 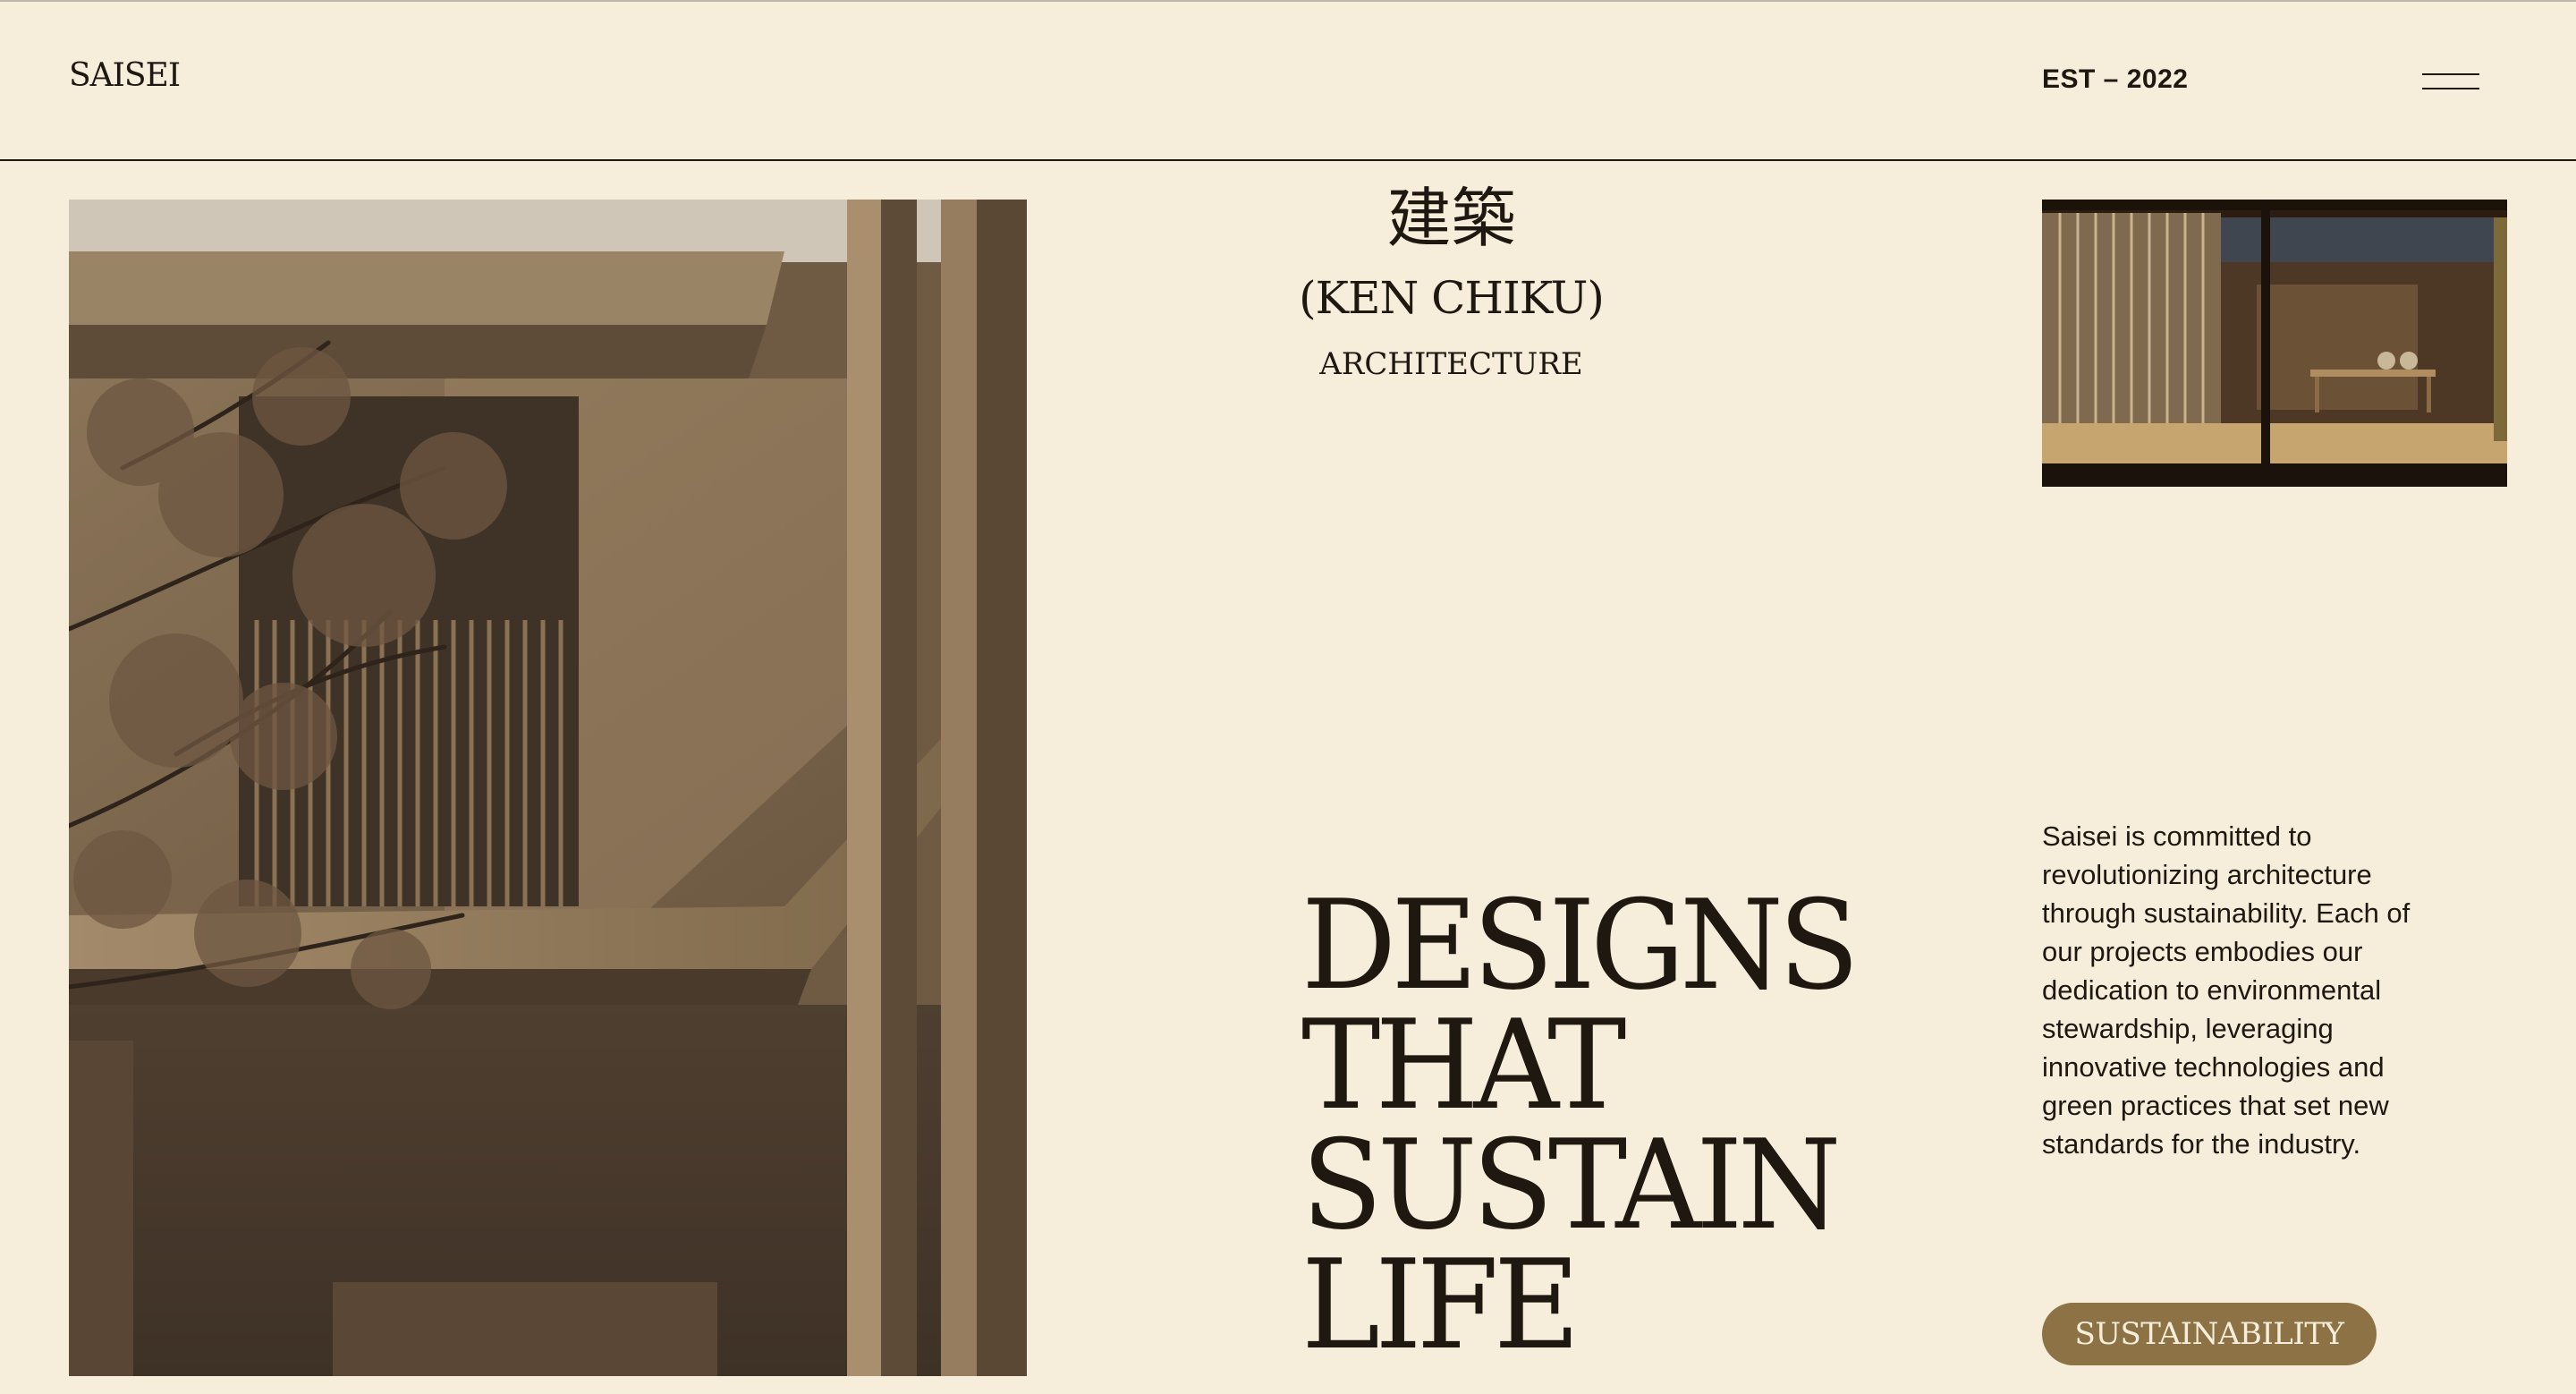 I want to click on headline-line: DESIGNS, so click(x=1580, y=945).